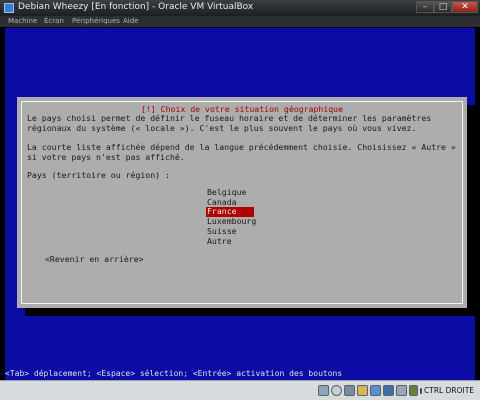 The height and width of the screenshot is (400, 480). Describe the element at coordinates (240, 390) in the screenshot. I see `statusbar: CTRL DROITE` at that location.